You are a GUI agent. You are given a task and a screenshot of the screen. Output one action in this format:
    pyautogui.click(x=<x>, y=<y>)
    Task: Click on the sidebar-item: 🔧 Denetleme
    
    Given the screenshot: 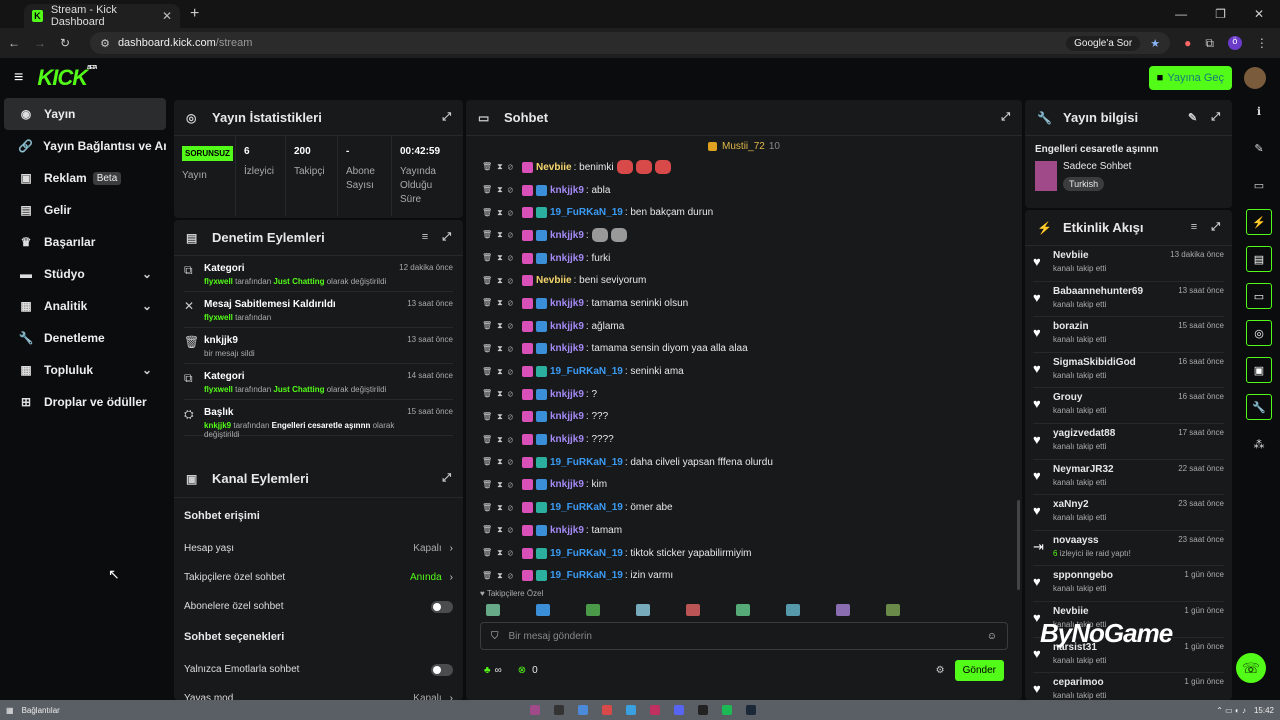 What is the action you would take?
    pyautogui.click(x=85, y=338)
    